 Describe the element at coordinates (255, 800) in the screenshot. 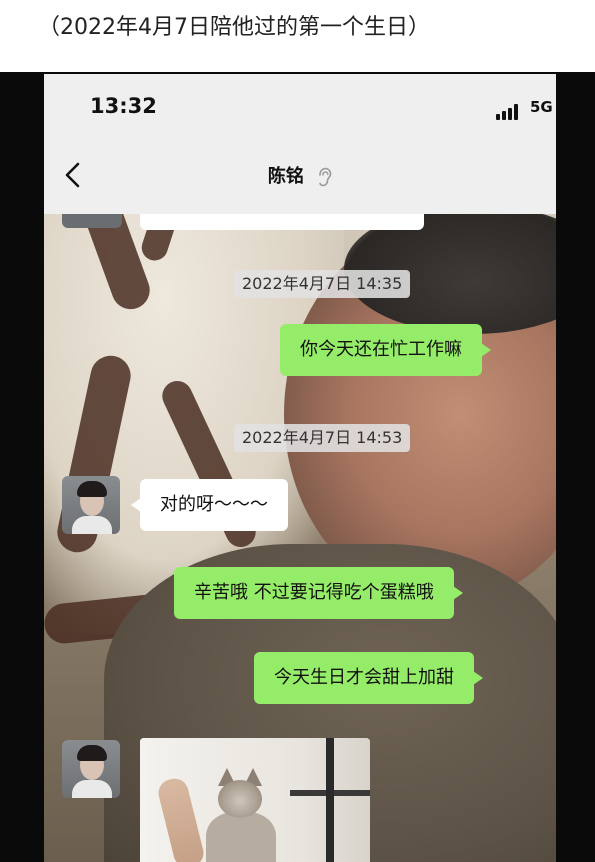

I see `incoming-image-message` at that location.